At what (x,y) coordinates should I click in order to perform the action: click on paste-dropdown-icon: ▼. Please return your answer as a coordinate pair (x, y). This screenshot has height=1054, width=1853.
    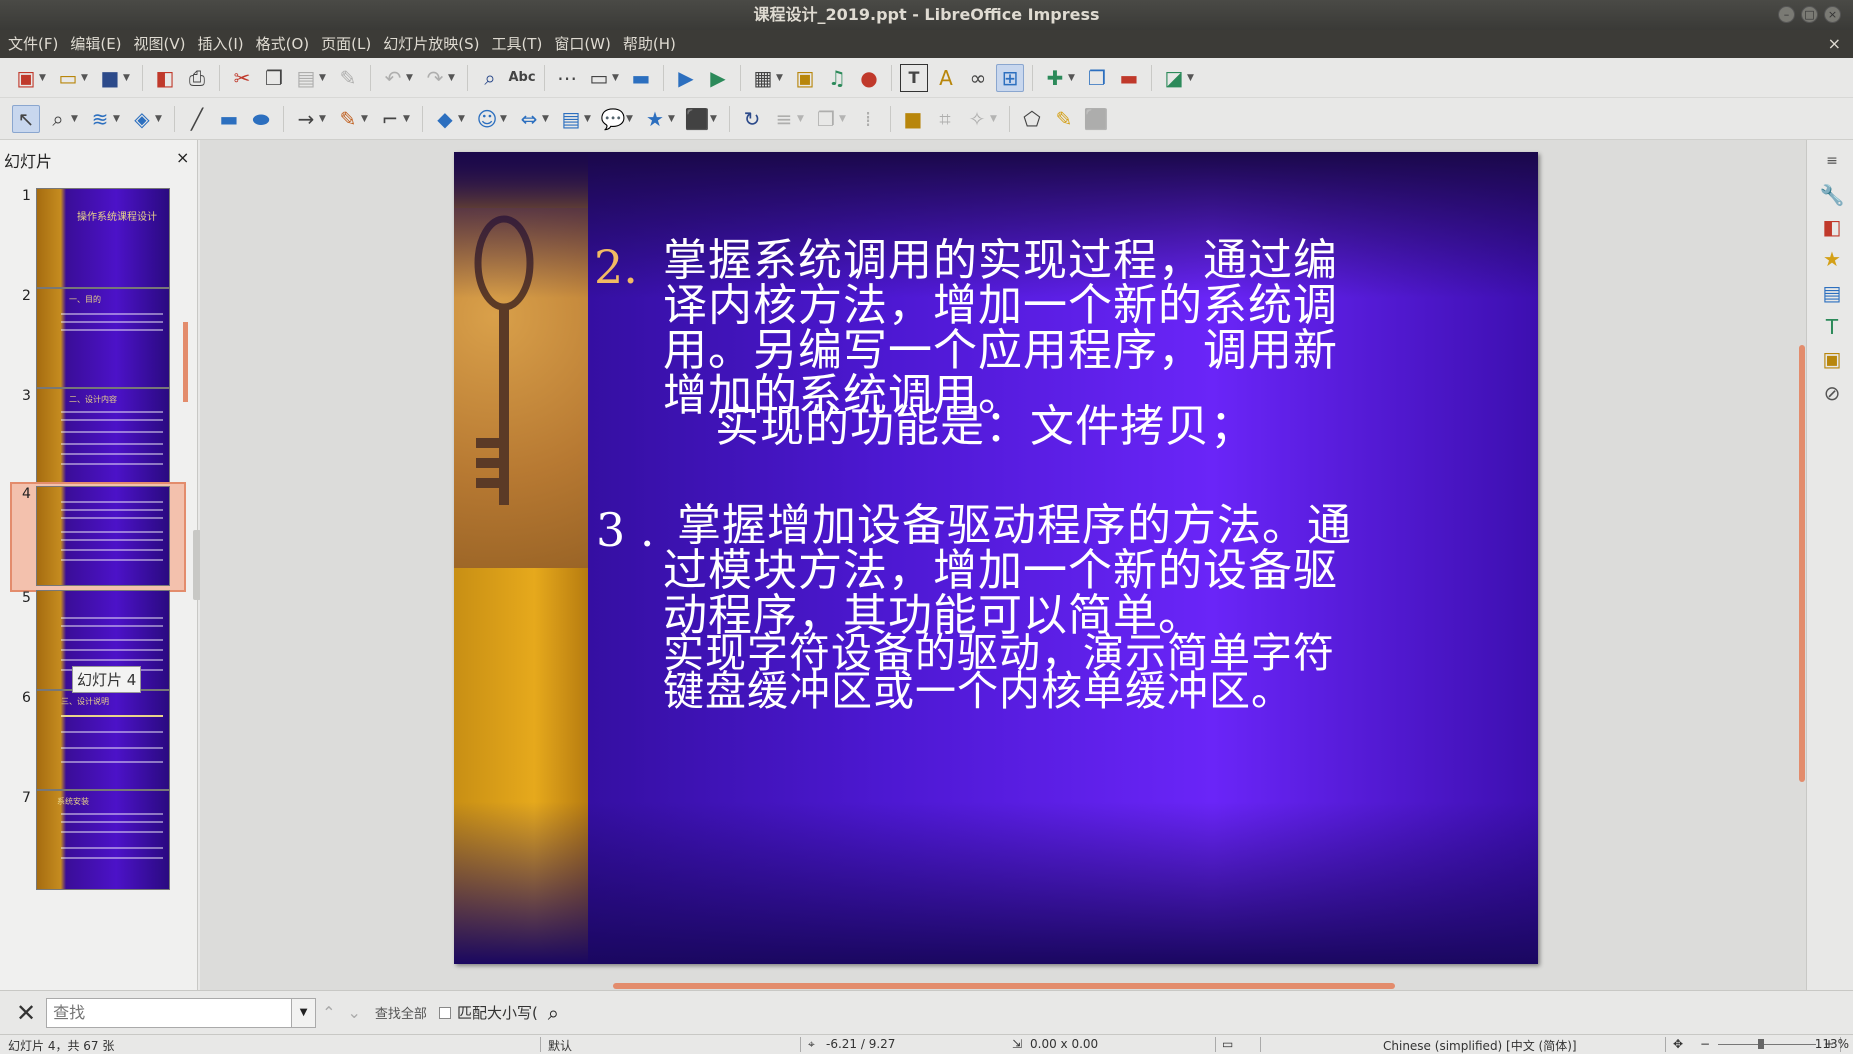
    Looking at the image, I should click on (324, 78).